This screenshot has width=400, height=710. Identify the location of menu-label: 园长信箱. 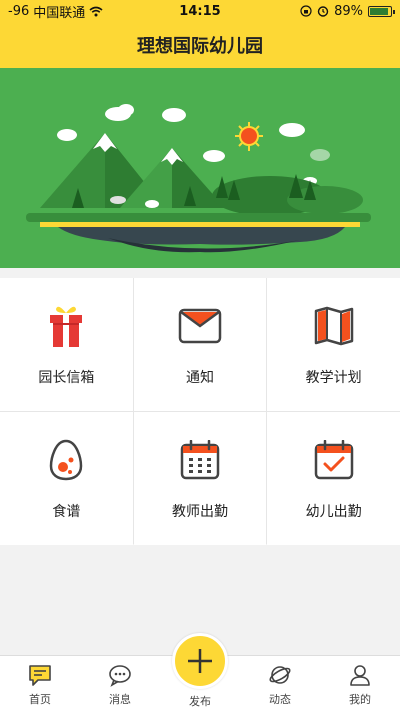
(66, 377).